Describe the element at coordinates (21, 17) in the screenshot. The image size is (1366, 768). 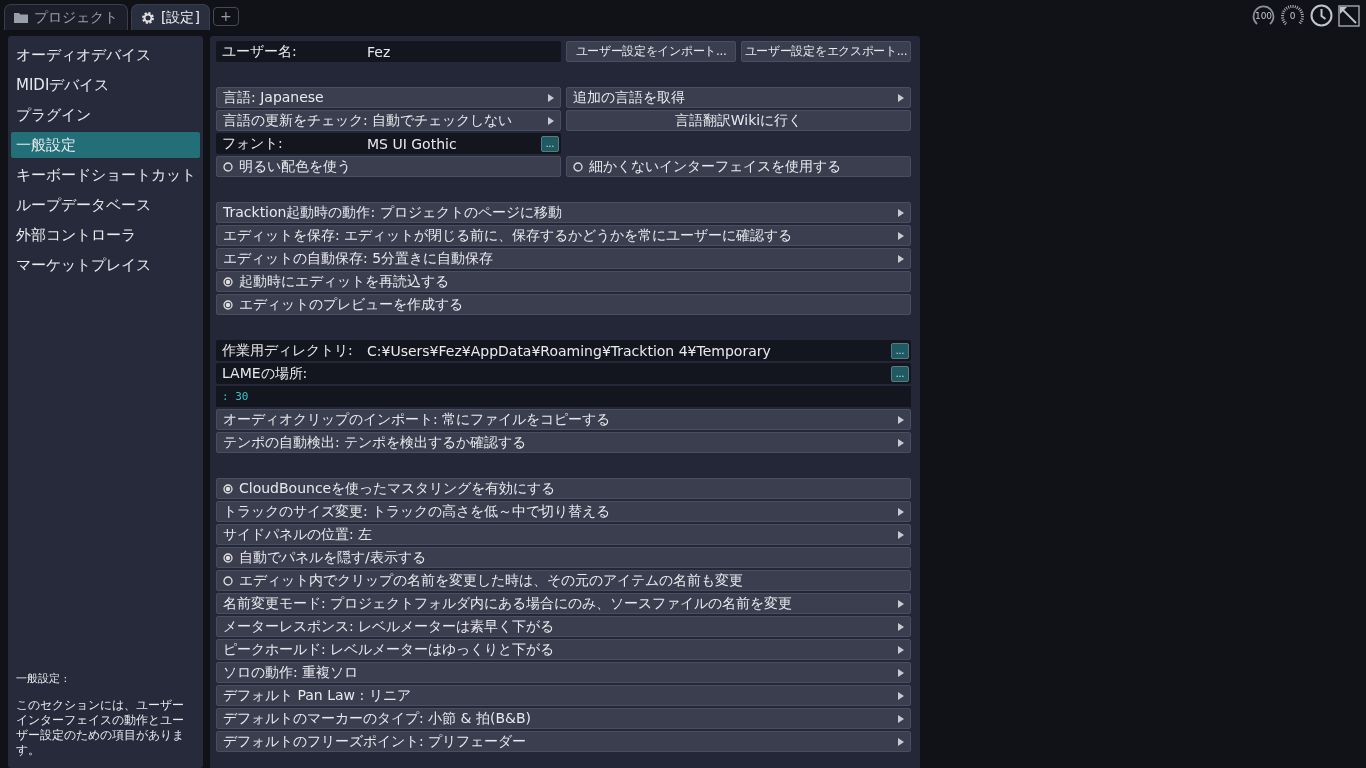
I see `folder-icon` at that location.